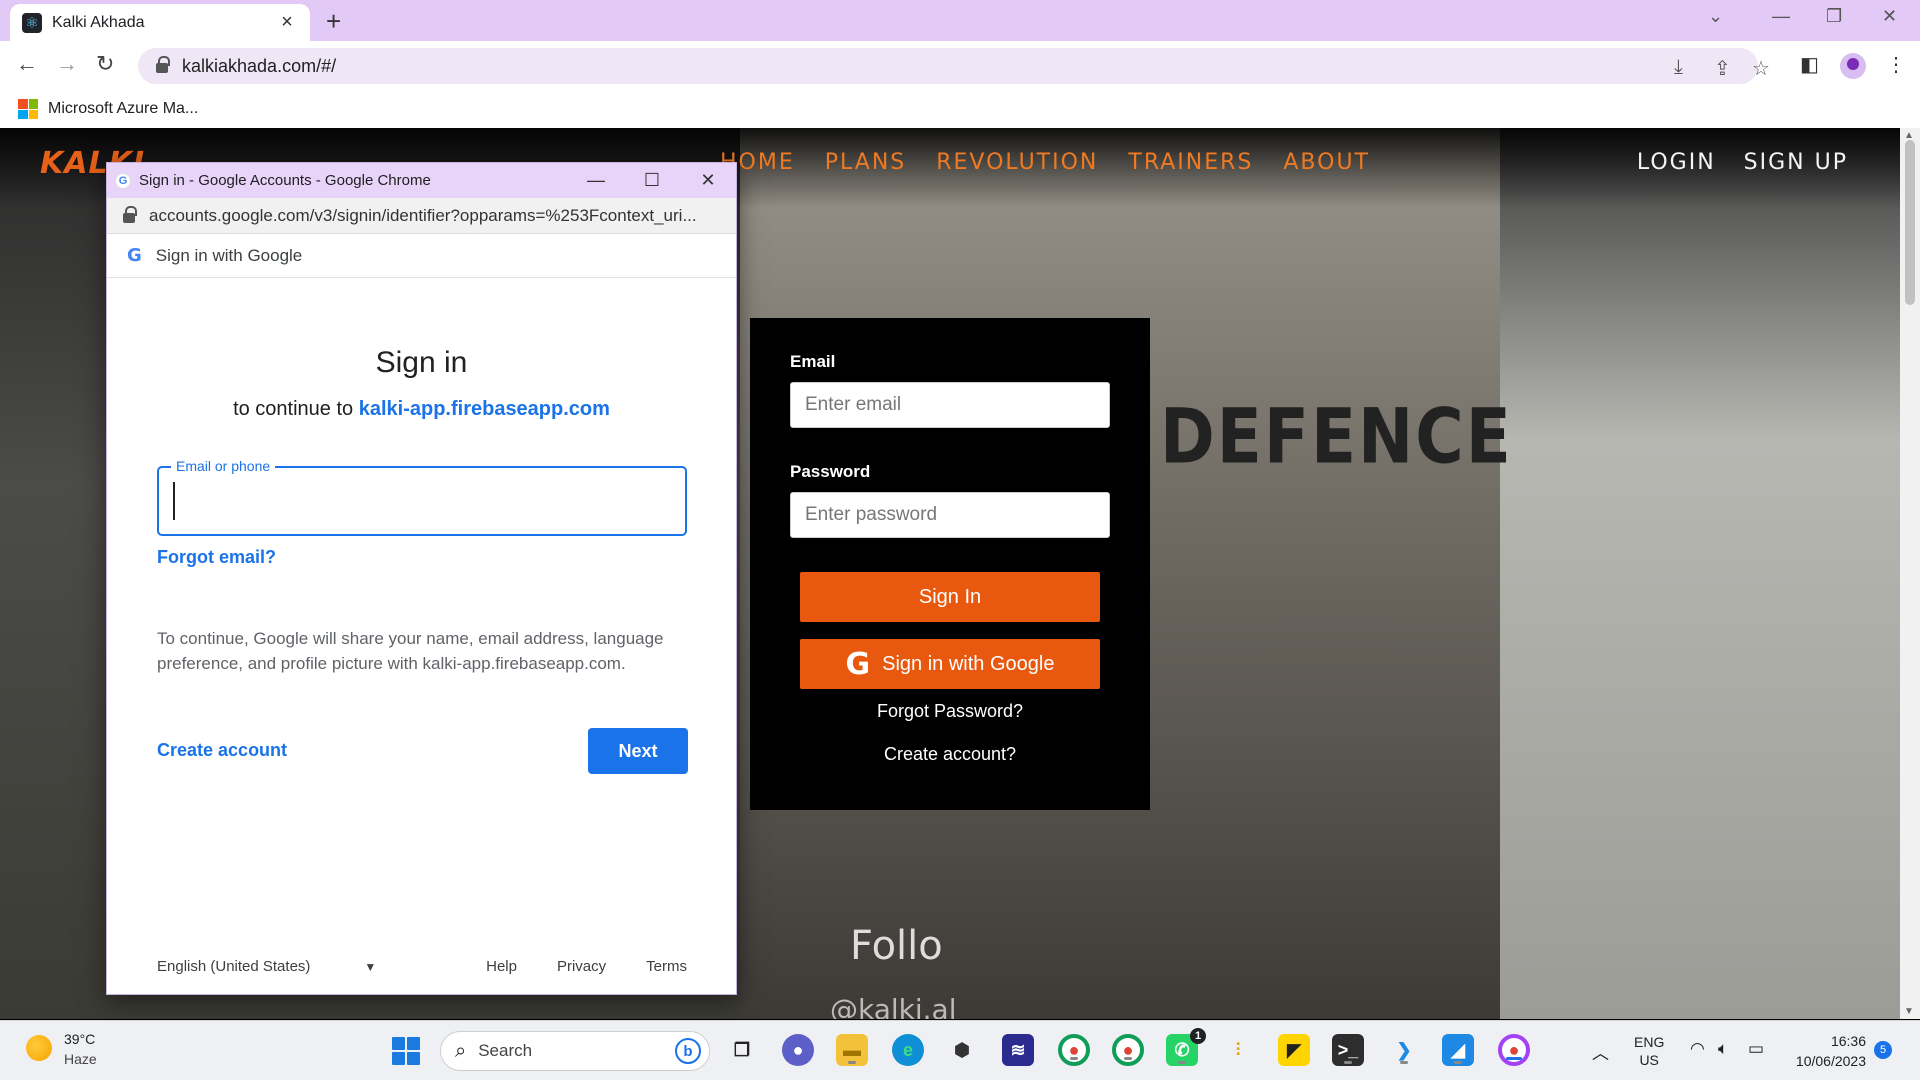 The width and height of the screenshot is (1920, 1080). Describe the element at coordinates (1722, 68) in the screenshot. I see `share-icon: ⇪` at that location.